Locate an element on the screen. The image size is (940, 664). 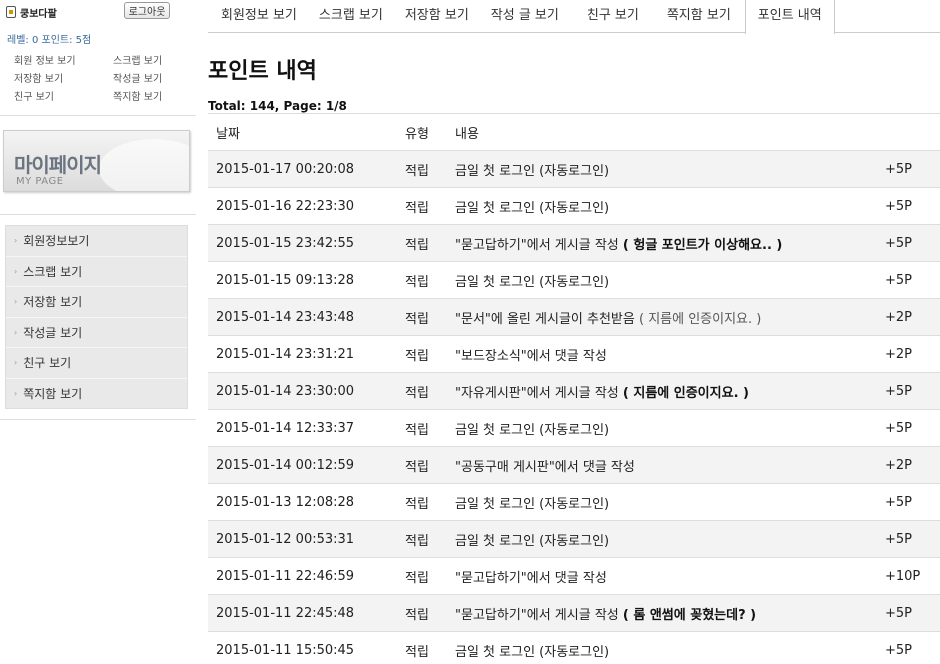
table-row: 2015-01-11 15:50:45 적립 금일 첫 로그인 (자동로그인) +5P is located at coordinates (574, 648).